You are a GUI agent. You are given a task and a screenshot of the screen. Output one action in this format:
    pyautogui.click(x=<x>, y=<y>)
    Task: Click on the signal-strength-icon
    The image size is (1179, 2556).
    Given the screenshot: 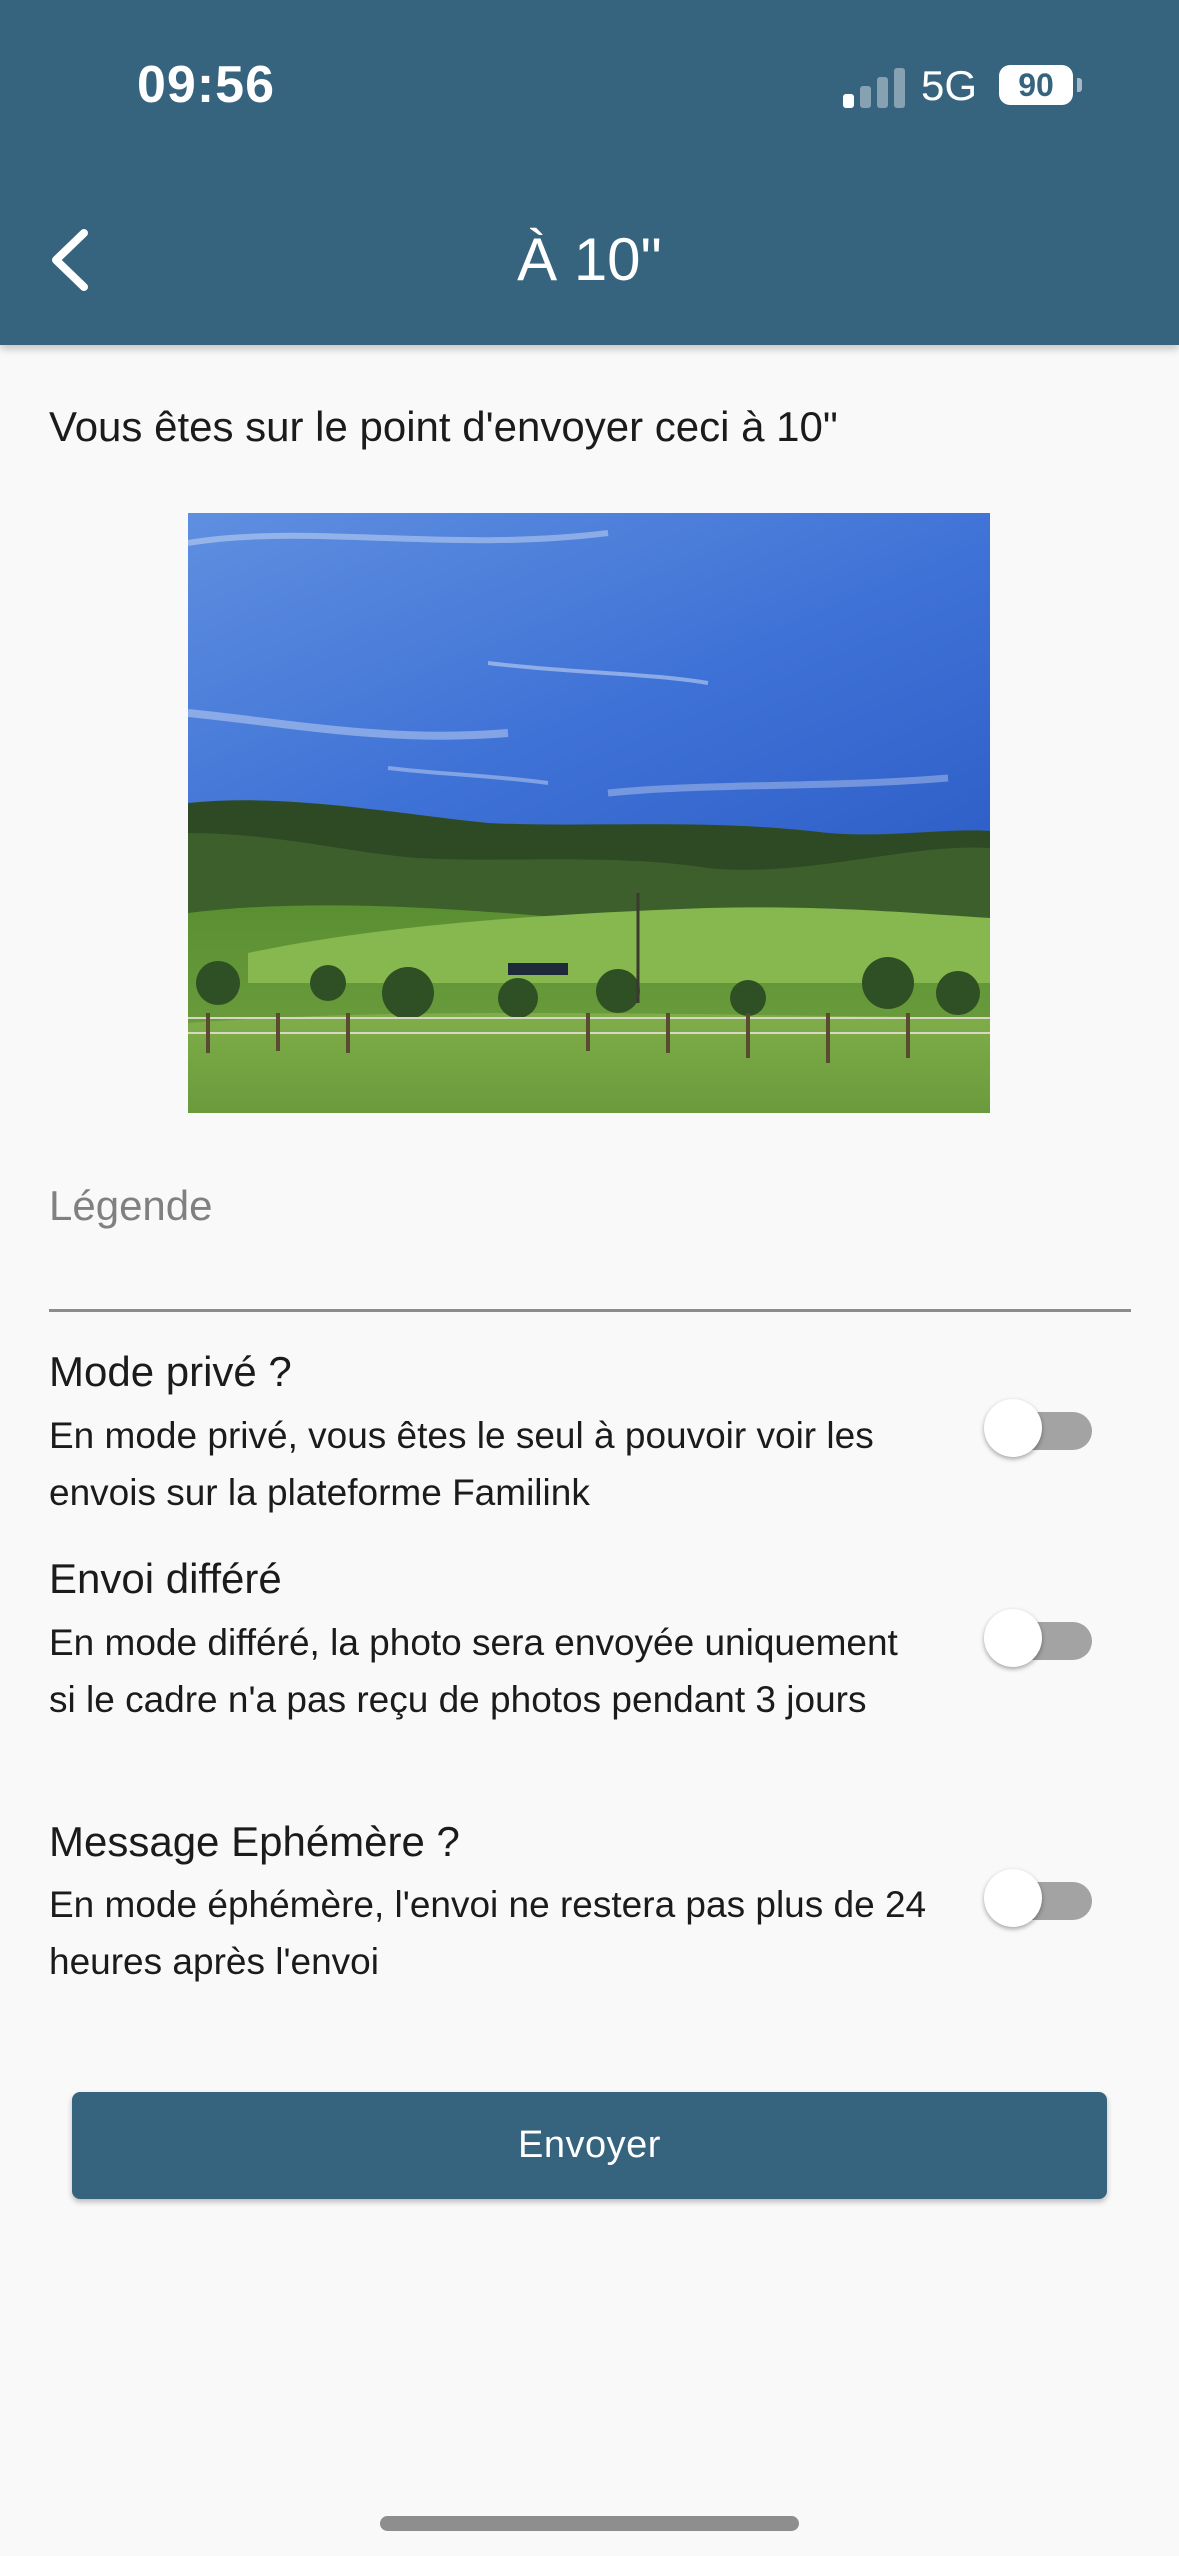 What is the action you would take?
    pyautogui.click(x=874, y=87)
    